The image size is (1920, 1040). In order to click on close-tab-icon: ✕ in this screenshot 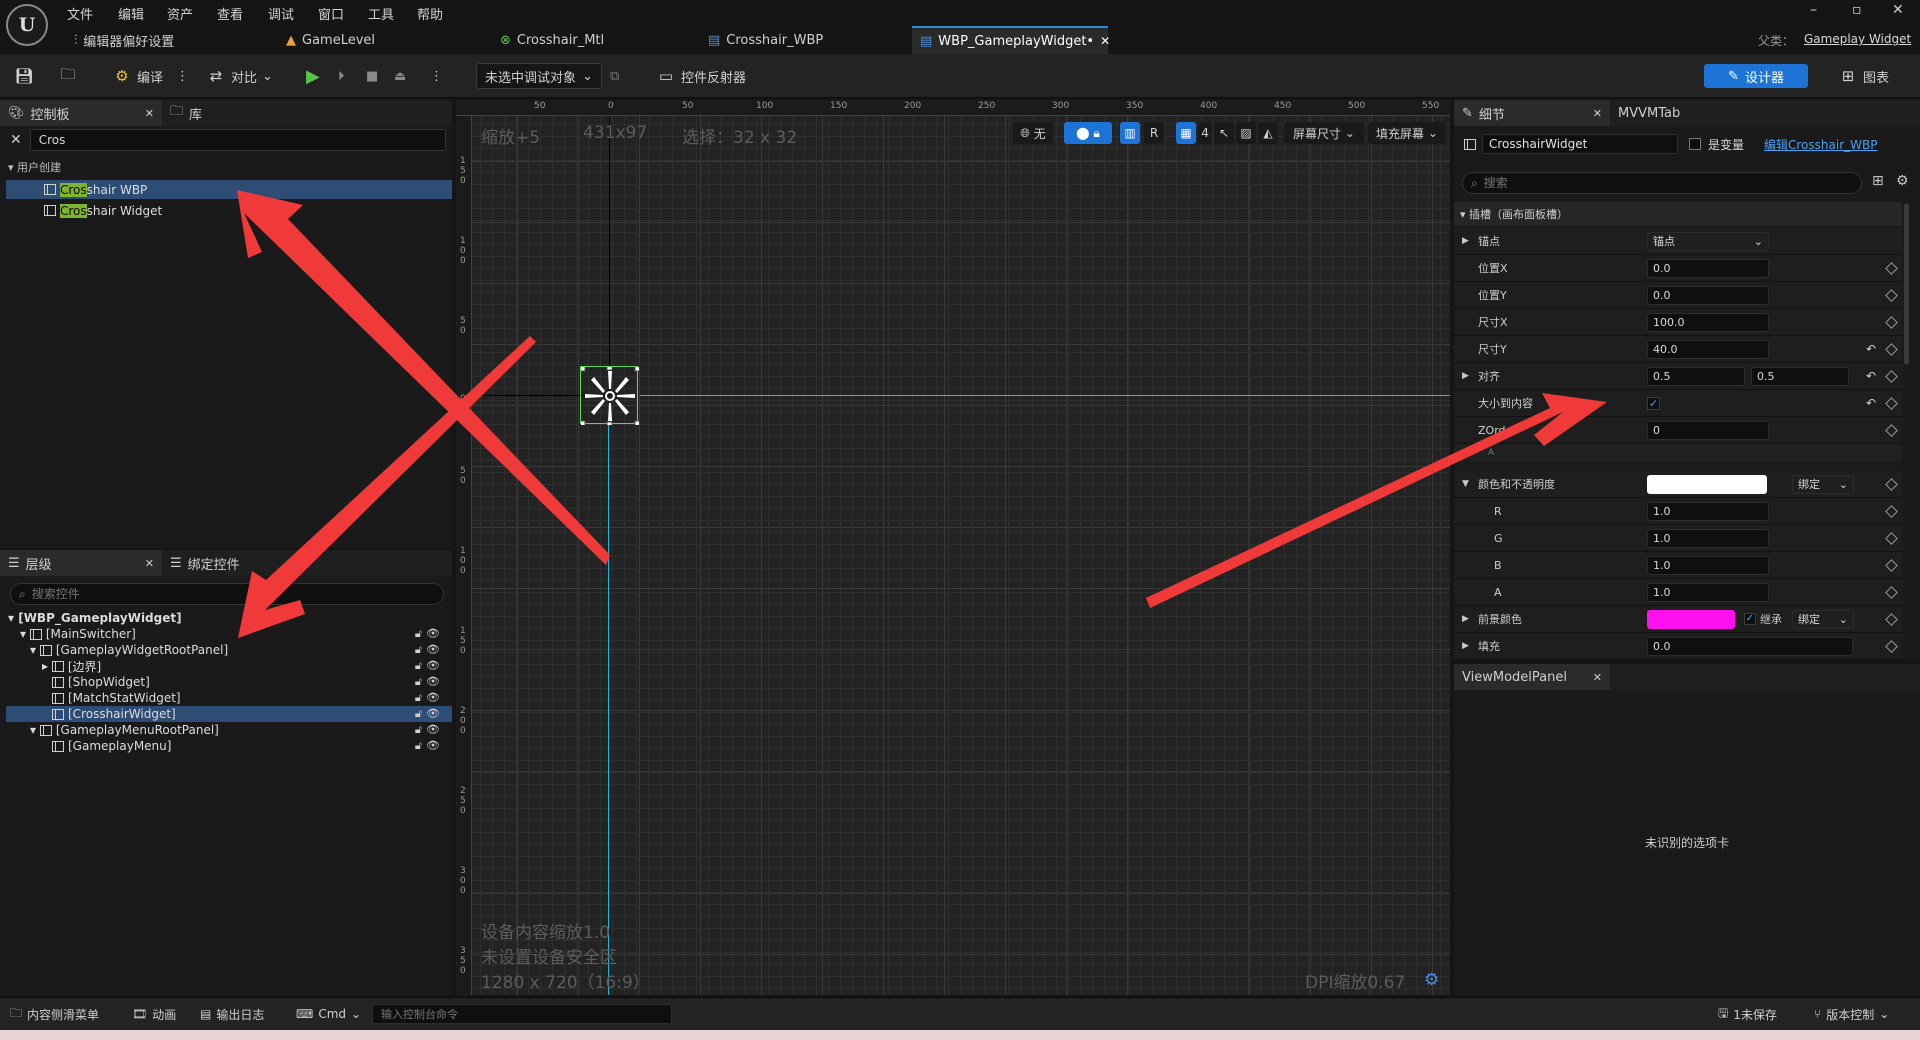, I will do `click(1105, 41)`.